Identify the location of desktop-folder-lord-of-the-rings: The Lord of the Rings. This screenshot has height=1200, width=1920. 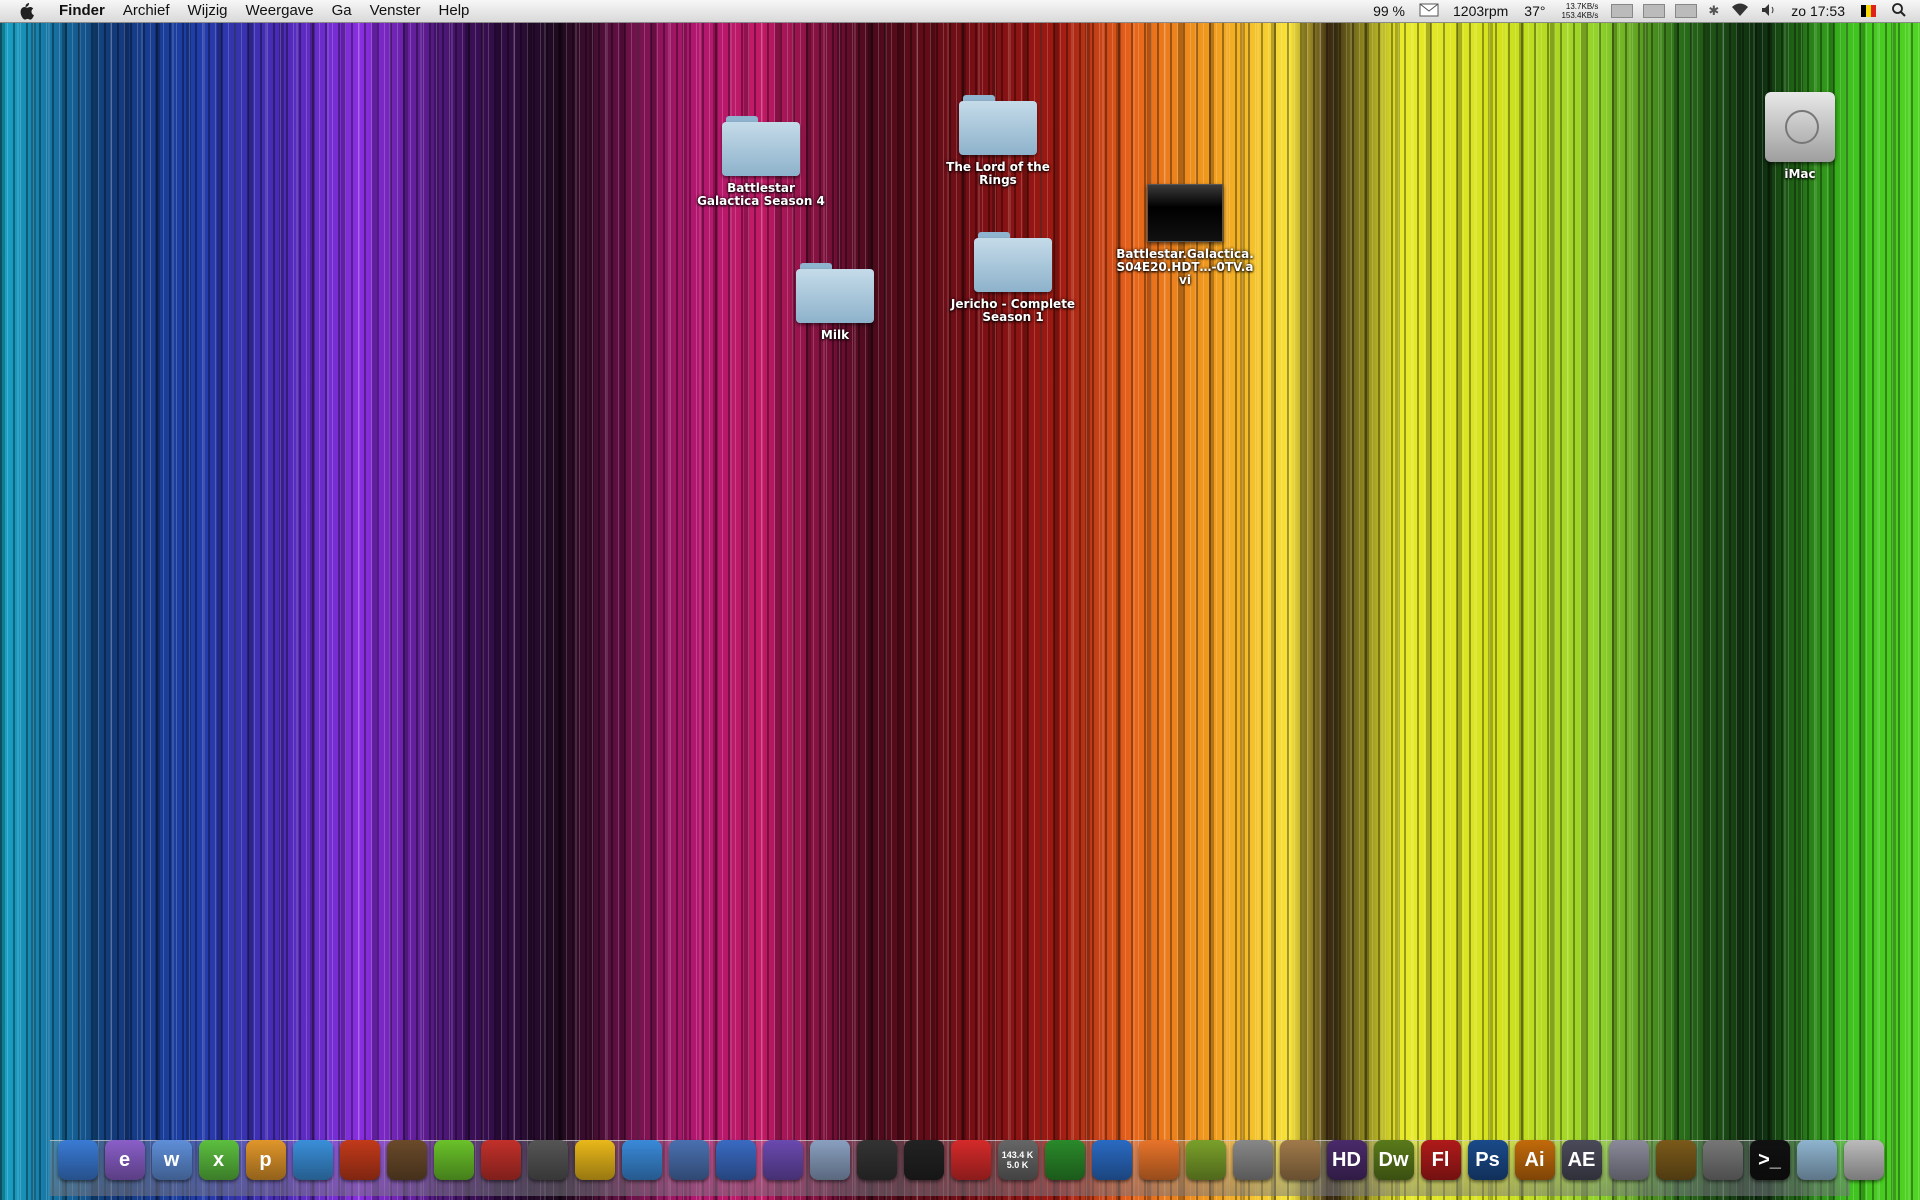
(998, 141).